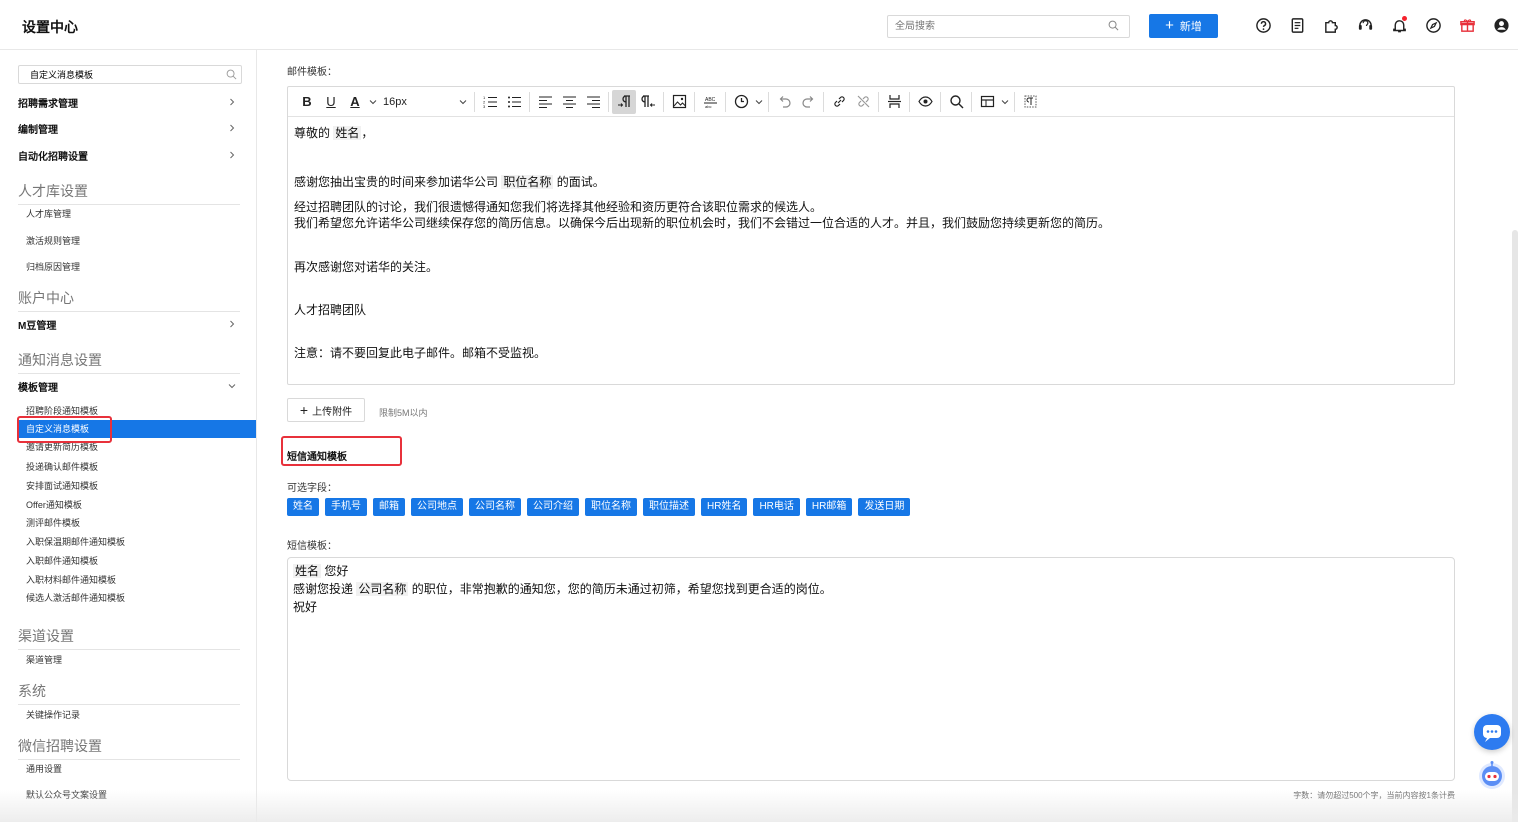  Describe the element at coordinates (545, 102) in the screenshot. I see `align-left-icon` at that location.